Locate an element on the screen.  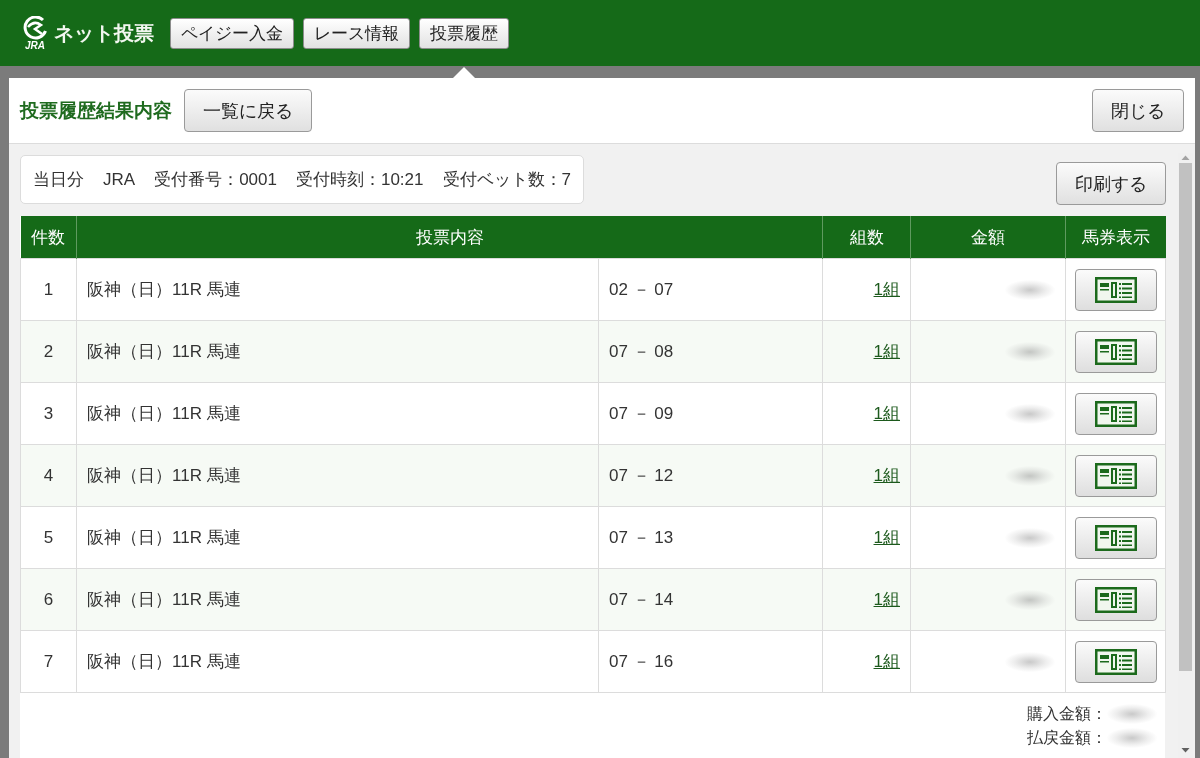
horse-numbers-cell: 07 － 16 is located at coordinates (710, 661).